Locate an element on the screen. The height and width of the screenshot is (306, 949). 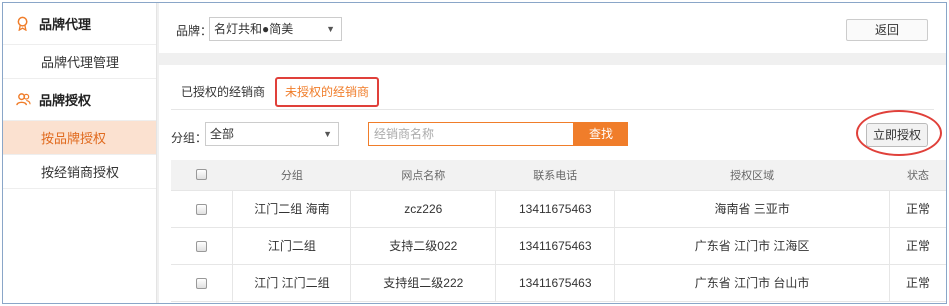
sidebar-group-label: 品牌授权 is located at coordinates (65, 100).